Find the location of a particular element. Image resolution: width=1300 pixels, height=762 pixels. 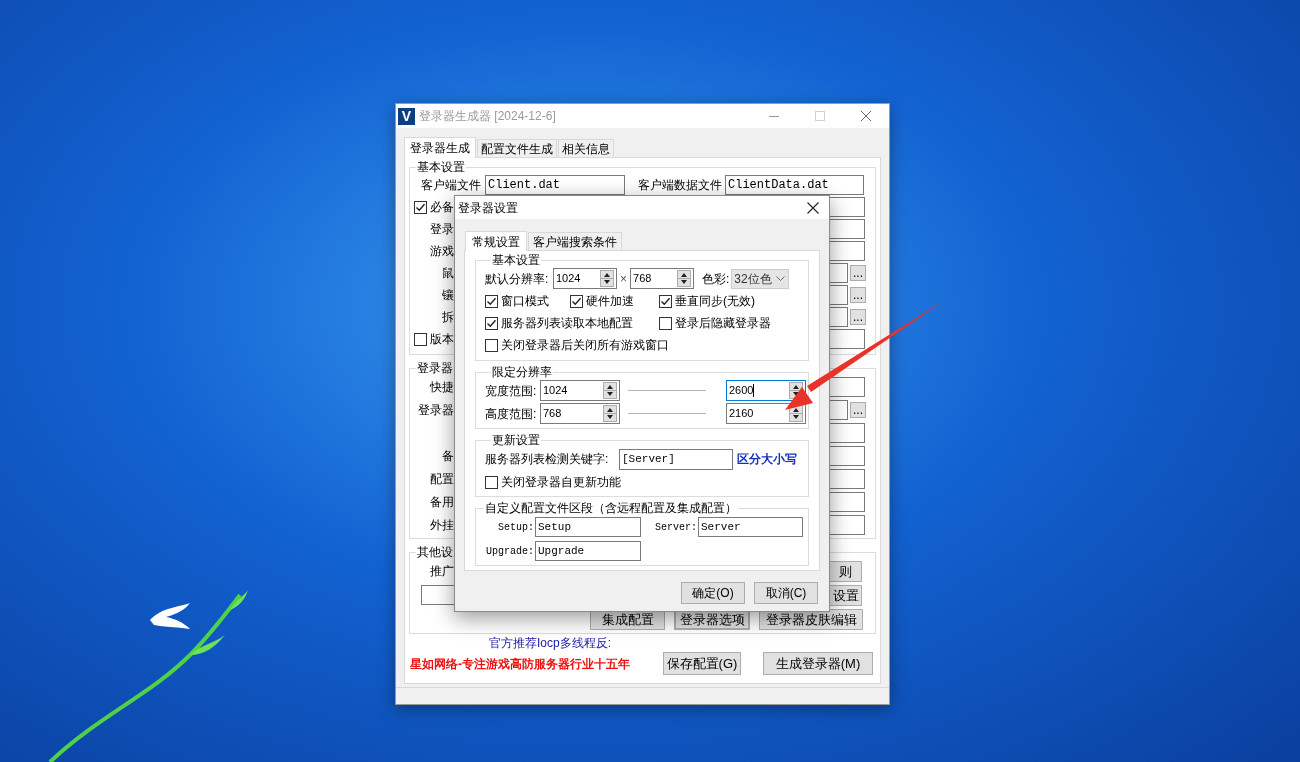

color-dropdown: 32位色 is located at coordinates (760, 278).